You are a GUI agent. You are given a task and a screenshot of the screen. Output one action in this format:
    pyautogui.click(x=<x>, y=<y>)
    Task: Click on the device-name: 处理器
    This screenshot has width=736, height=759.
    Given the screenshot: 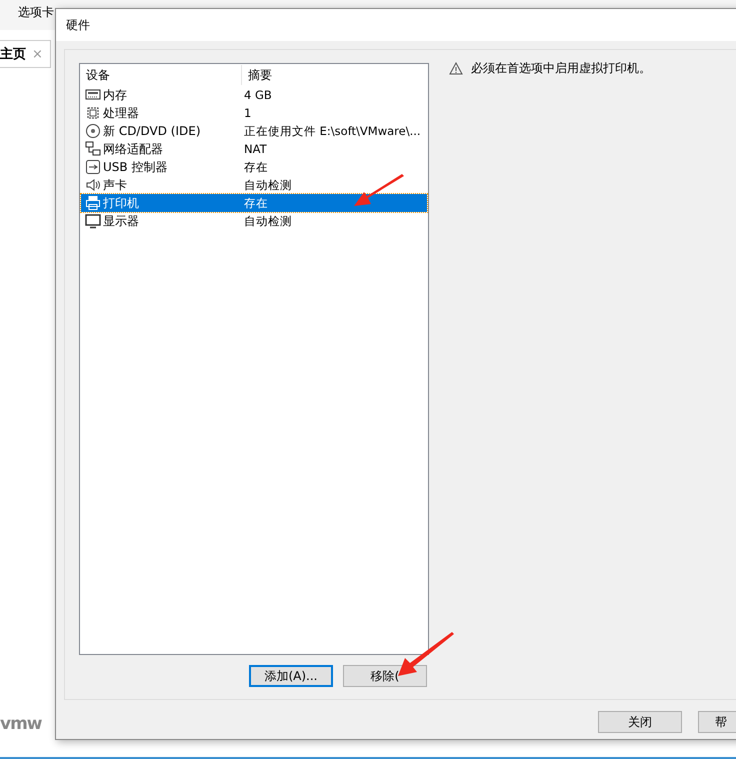 What is the action you would take?
    pyautogui.click(x=121, y=113)
    